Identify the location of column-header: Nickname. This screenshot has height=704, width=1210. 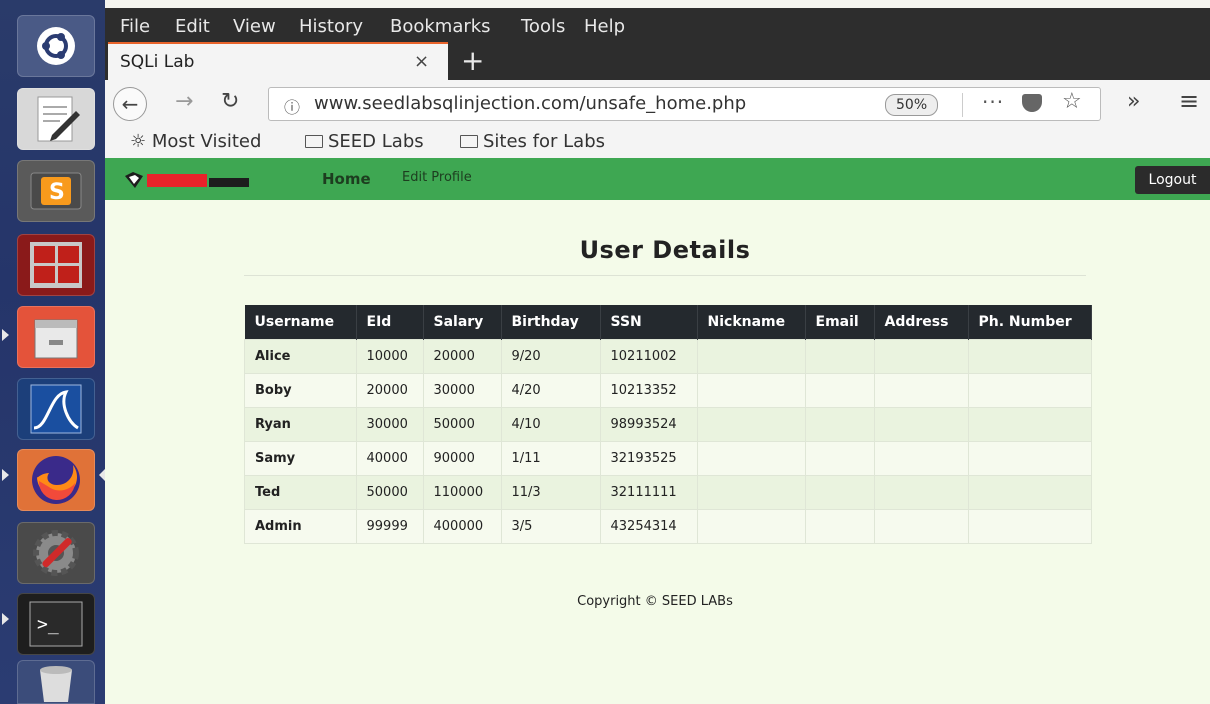
(751, 322).